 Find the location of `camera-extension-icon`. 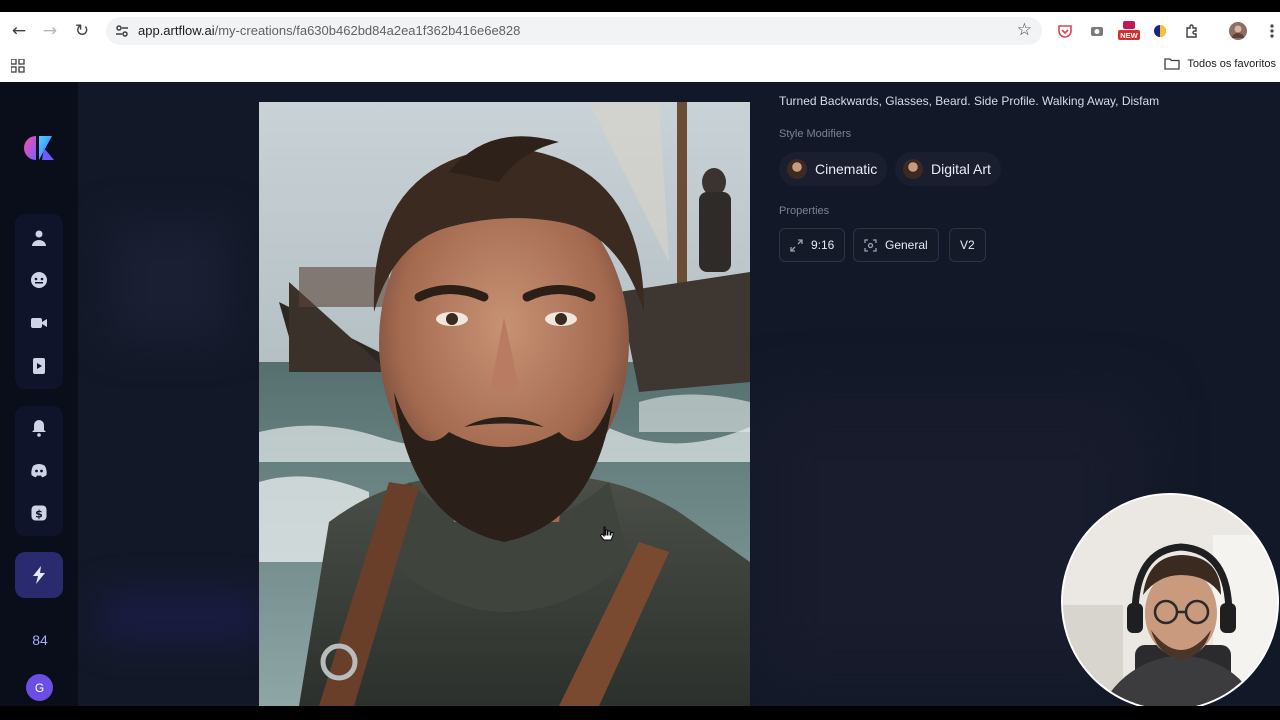

camera-extension-icon is located at coordinates (1097, 31).